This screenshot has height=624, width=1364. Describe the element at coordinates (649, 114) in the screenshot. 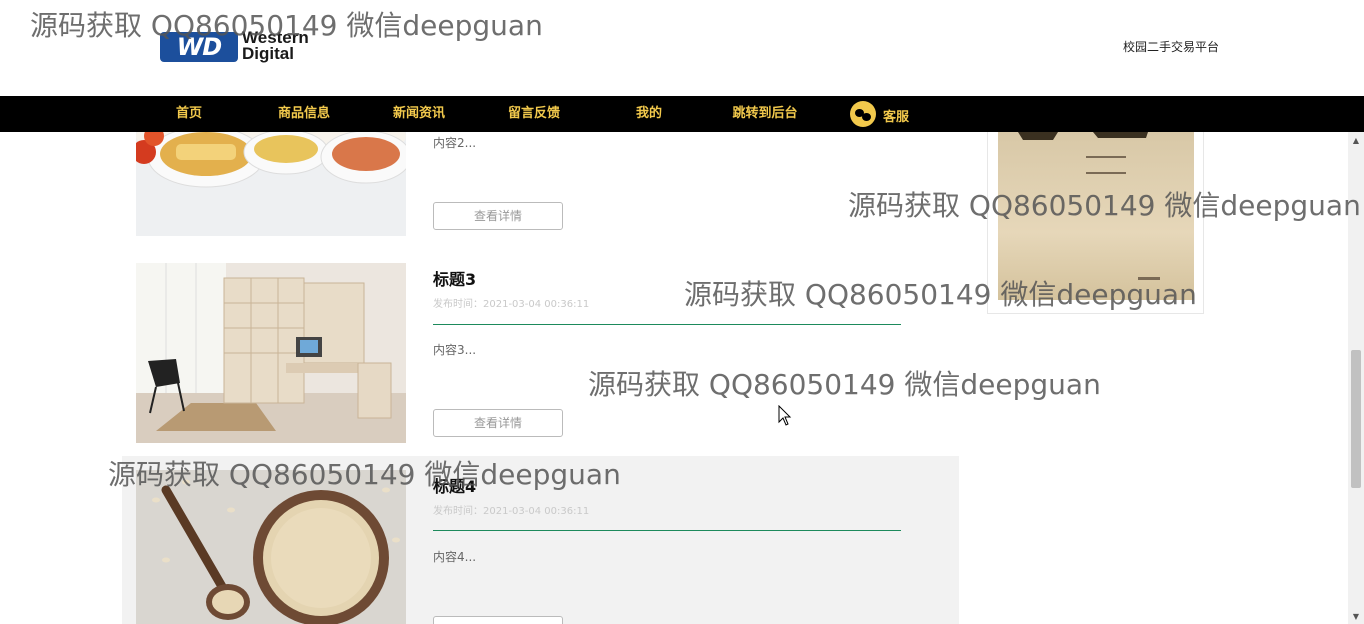

I see `nav-item-mine: 我的` at that location.